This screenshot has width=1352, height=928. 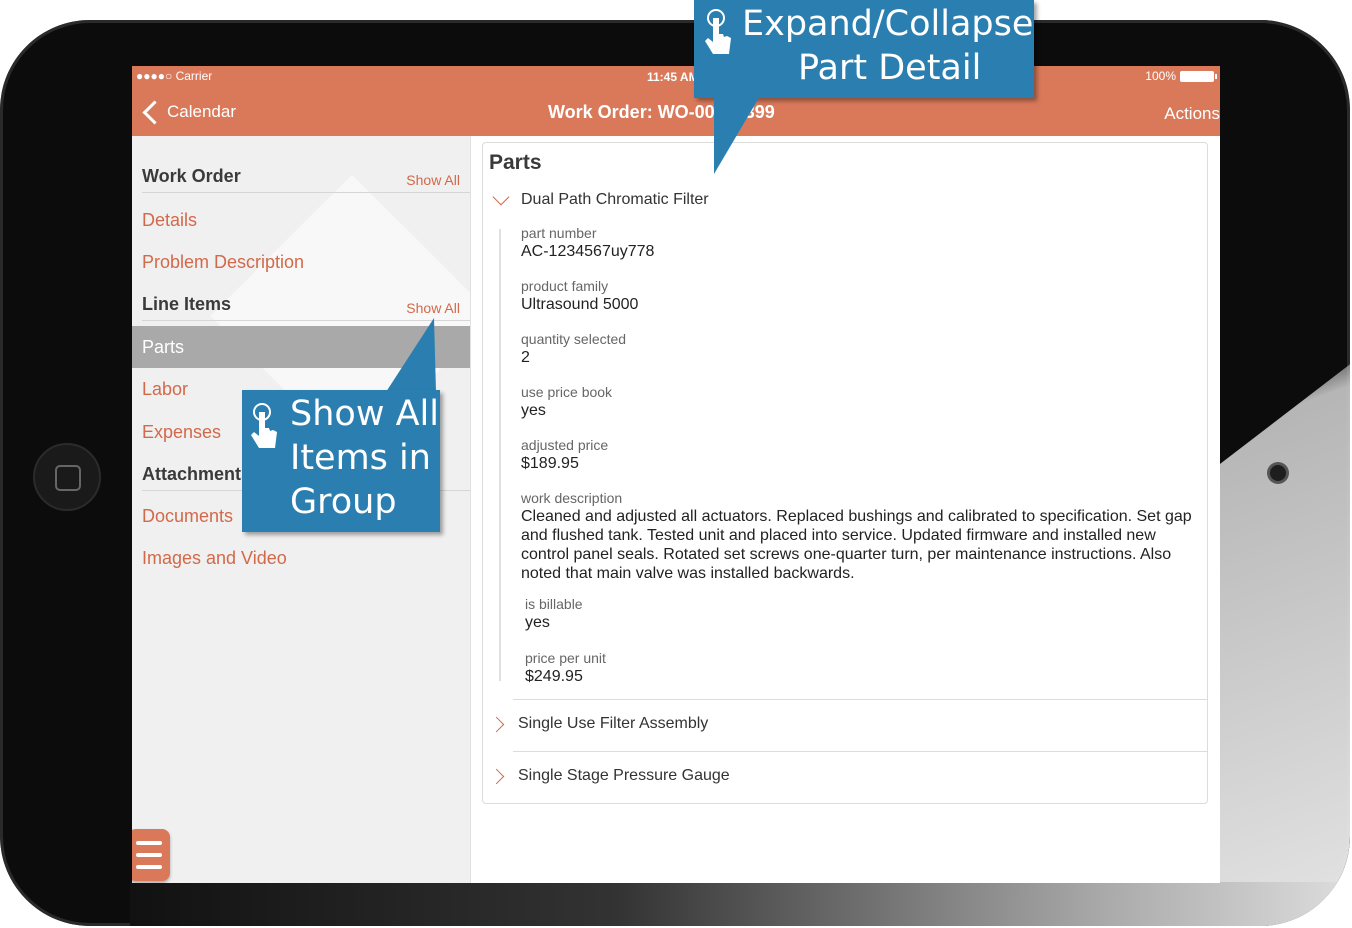 What do you see at coordinates (554, 676) in the screenshot?
I see `field-value: $249.95` at bounding box center [554, 676].